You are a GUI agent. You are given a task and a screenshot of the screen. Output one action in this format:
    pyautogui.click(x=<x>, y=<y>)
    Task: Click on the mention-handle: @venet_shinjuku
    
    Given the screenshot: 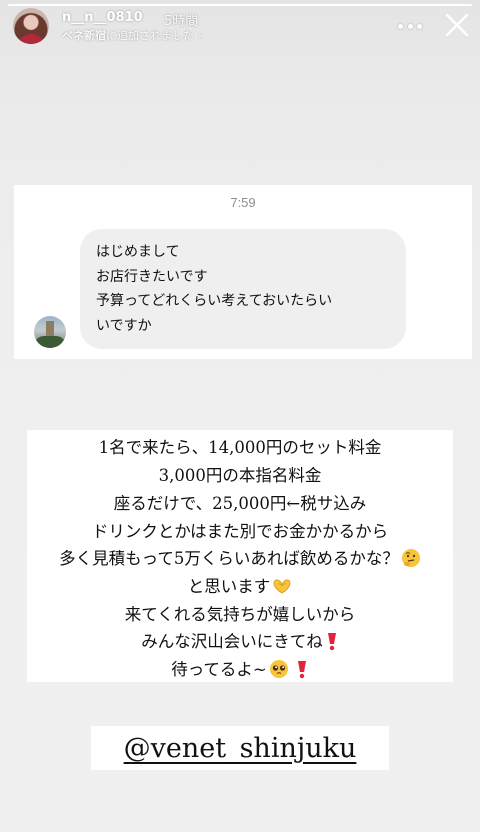 What is the action you would take?
    pyautogui.click(x=240, y=748)
    